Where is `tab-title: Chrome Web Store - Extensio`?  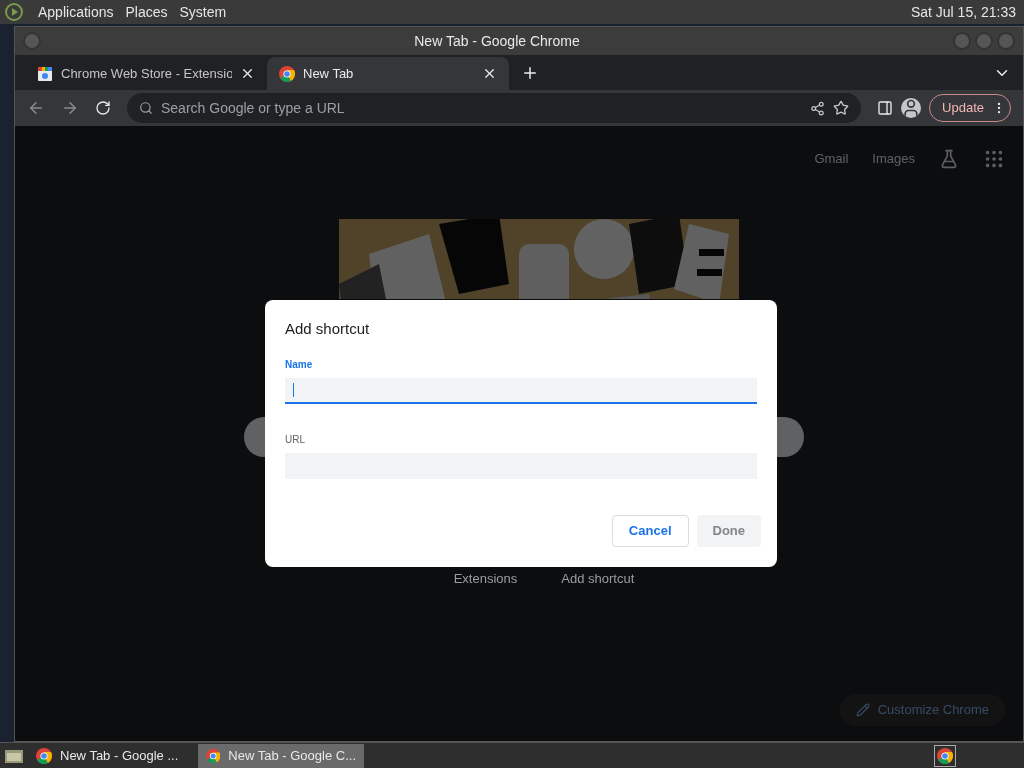
tab-title: Chrome Web Store - Extensio is located at coordinates (146, 73).